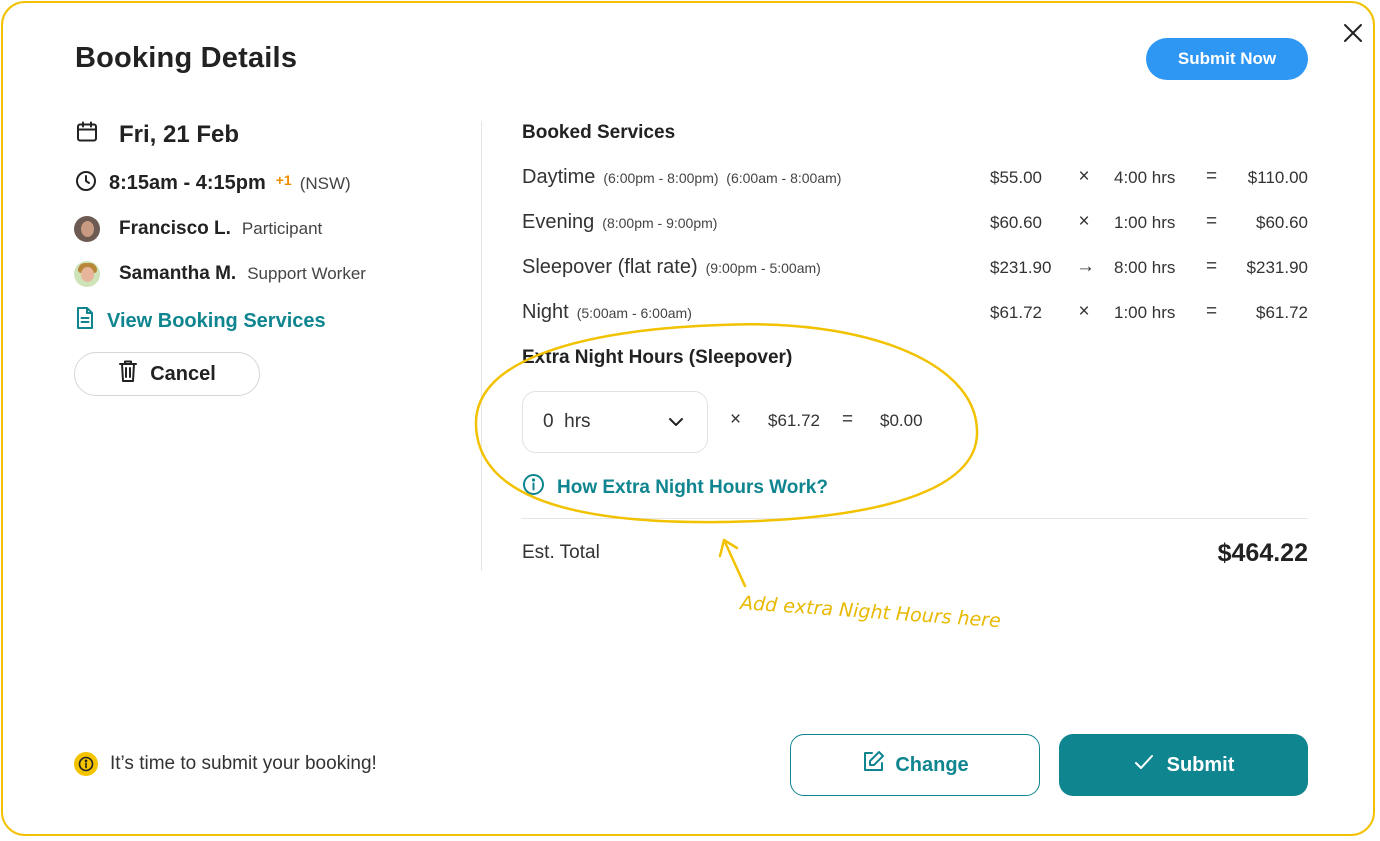 The width and height of the screenshot is (1380, 841). Describe the element at coordinates (1144, 765) in the screenshot. I see `check-icon` at that location.